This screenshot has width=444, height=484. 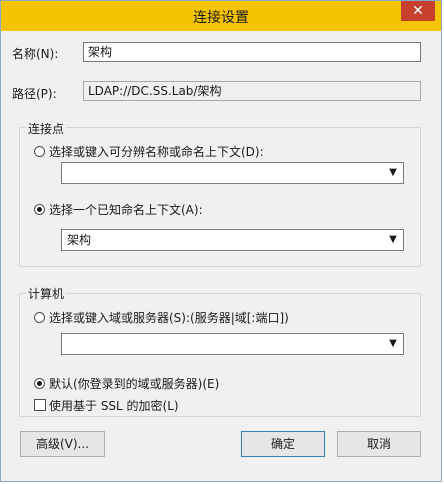 What do you see at coordinates (34, 94) in the screenshot?
I see `path-label: 路径(P):` at bounding box center [34, 94].